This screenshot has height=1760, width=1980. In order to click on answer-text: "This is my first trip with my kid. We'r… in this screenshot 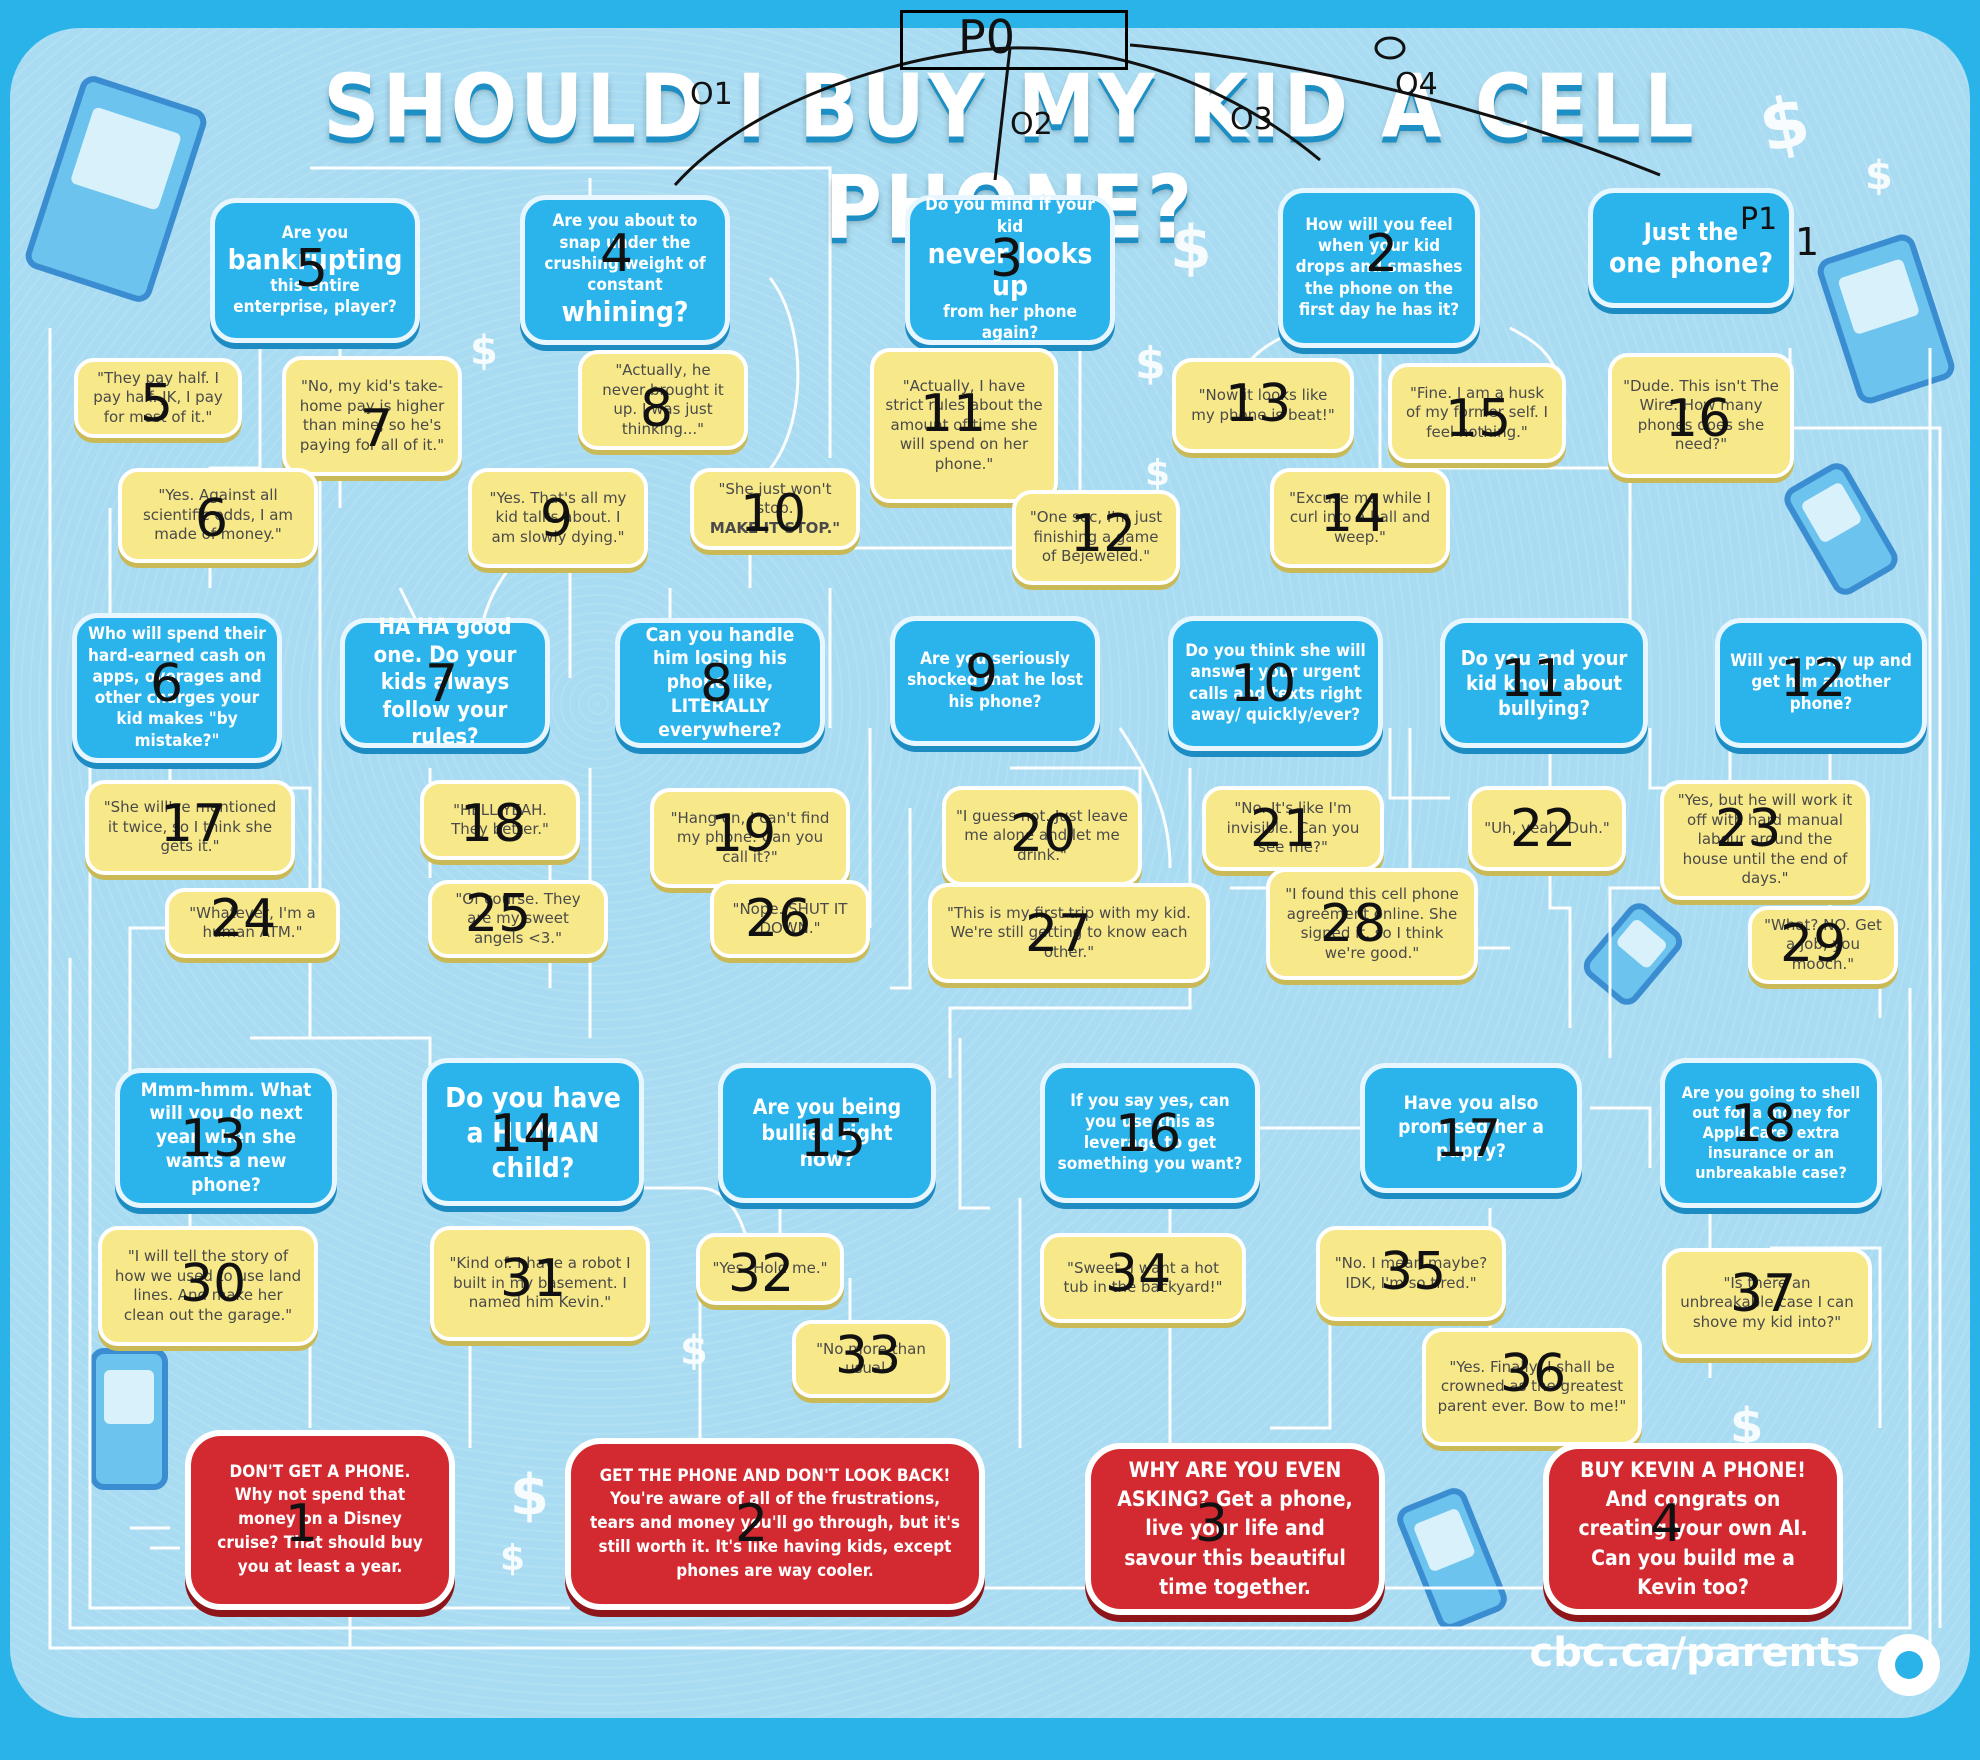, I will do `click(1069, 932)`.